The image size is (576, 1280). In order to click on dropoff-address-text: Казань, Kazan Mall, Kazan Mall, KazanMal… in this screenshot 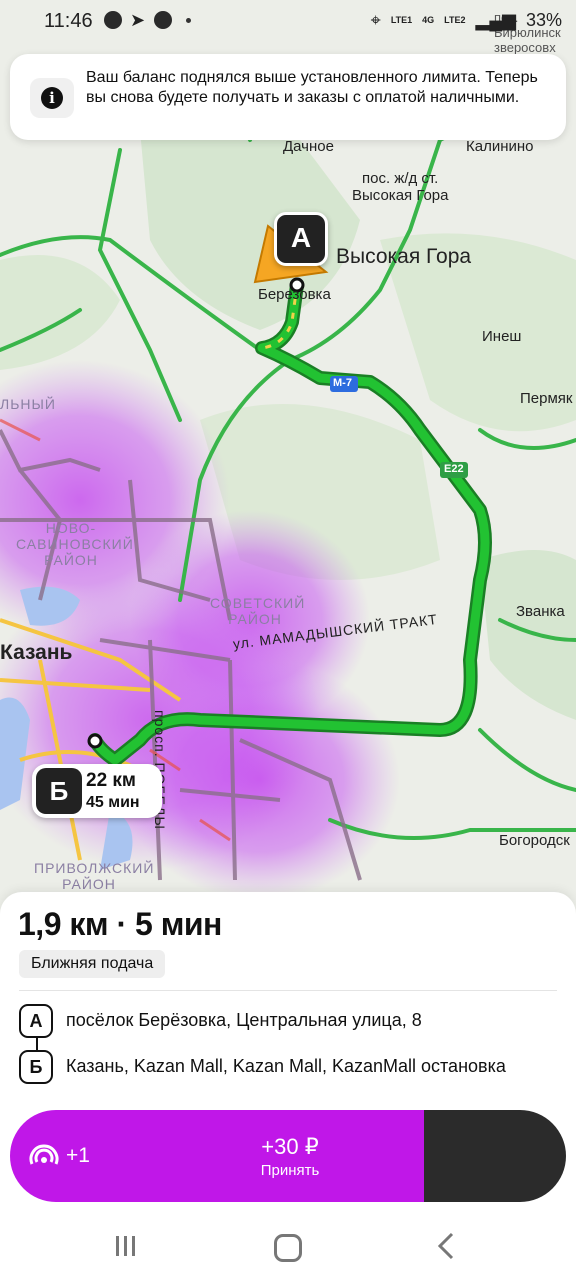, I will do `click(286, 1066)`.